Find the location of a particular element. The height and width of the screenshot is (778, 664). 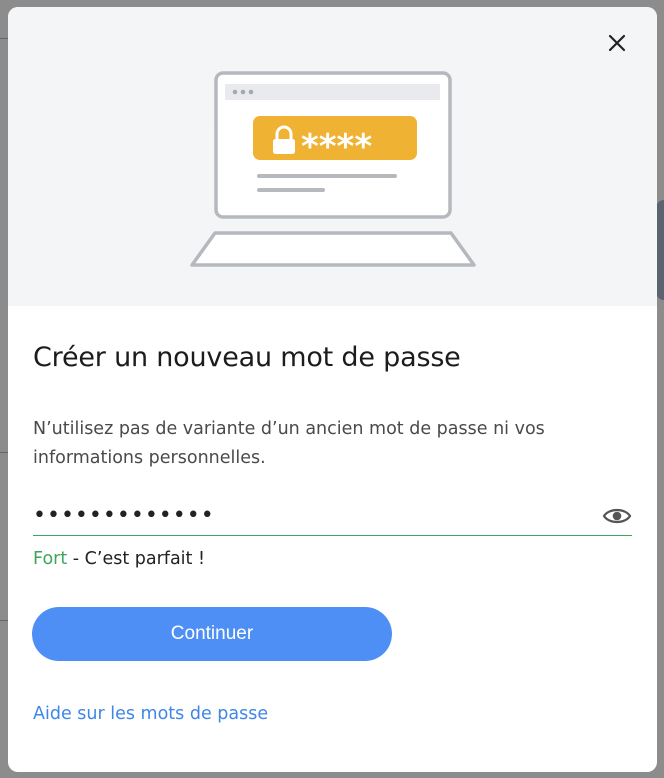

dialog-title: Créer un nouveau mot de passe is located at coordinates (247, 357).